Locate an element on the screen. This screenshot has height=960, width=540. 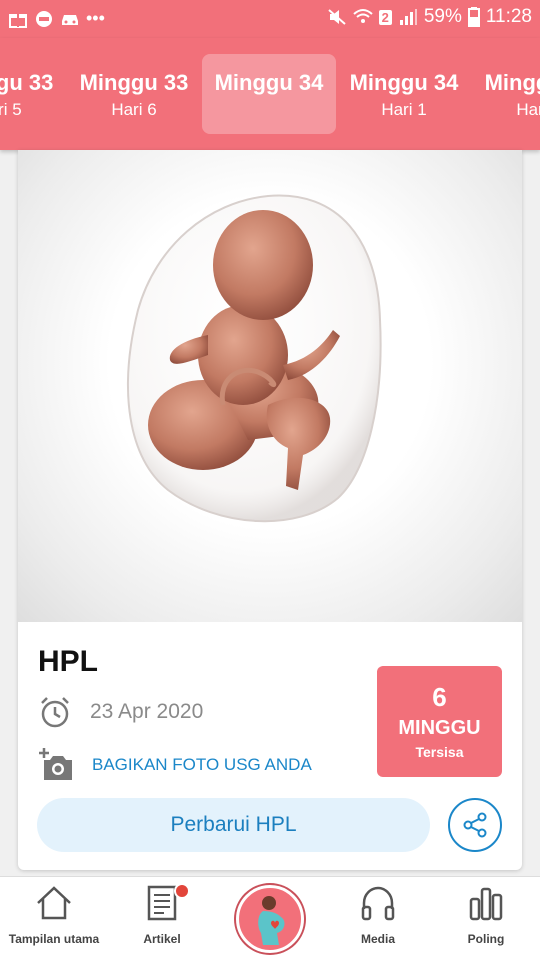
battery-percent: 59% is located at coordinates (442, 16).